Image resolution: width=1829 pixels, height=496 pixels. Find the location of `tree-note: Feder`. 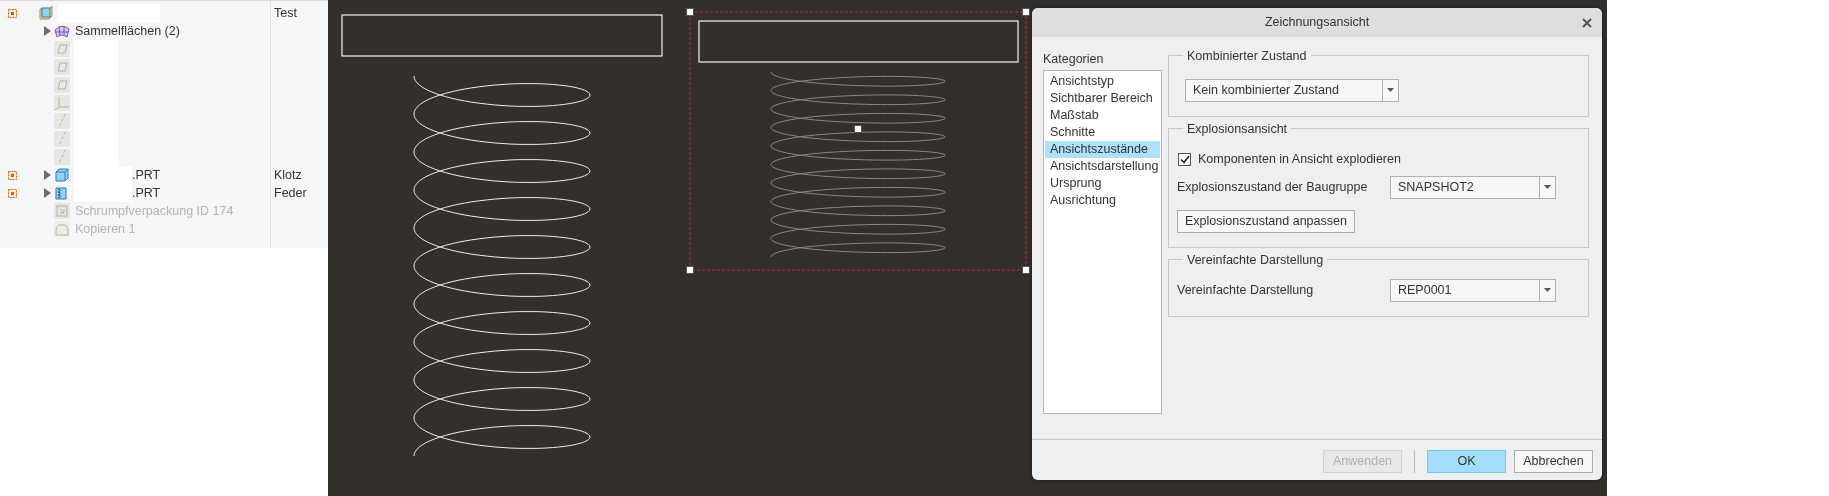

tree-note: Feder is located at coordinates (290, 193).